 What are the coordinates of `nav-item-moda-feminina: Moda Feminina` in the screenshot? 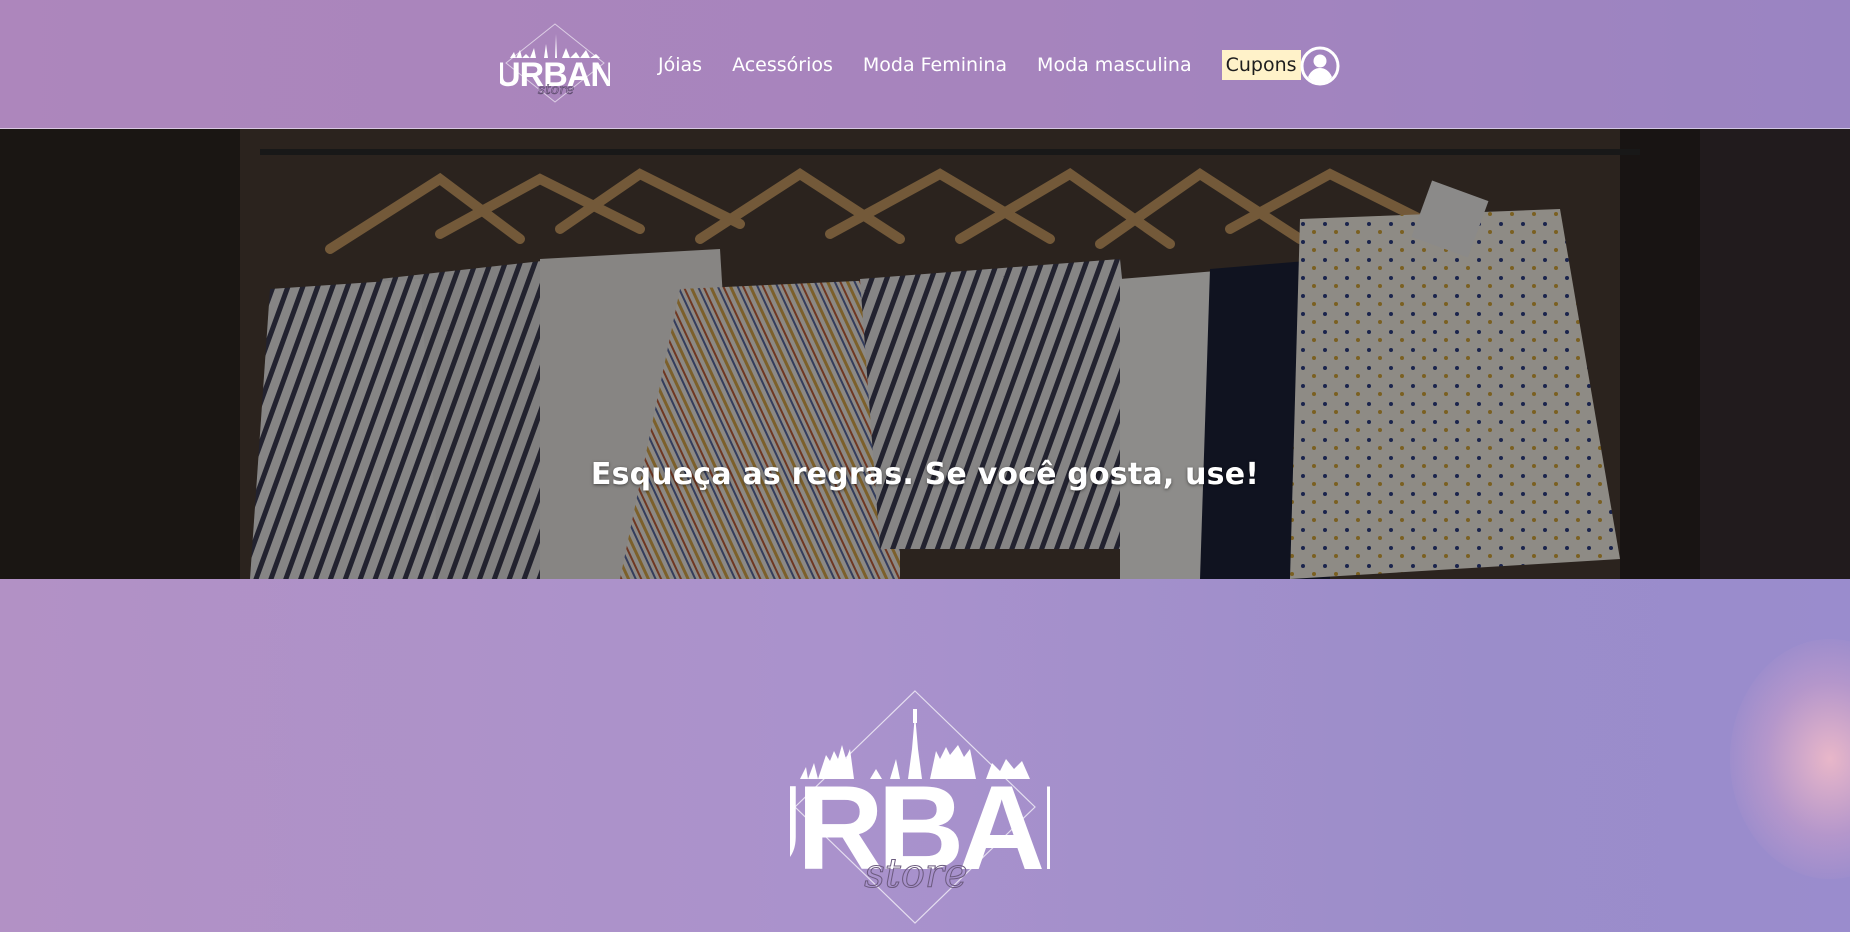 It's located at (935, 65).